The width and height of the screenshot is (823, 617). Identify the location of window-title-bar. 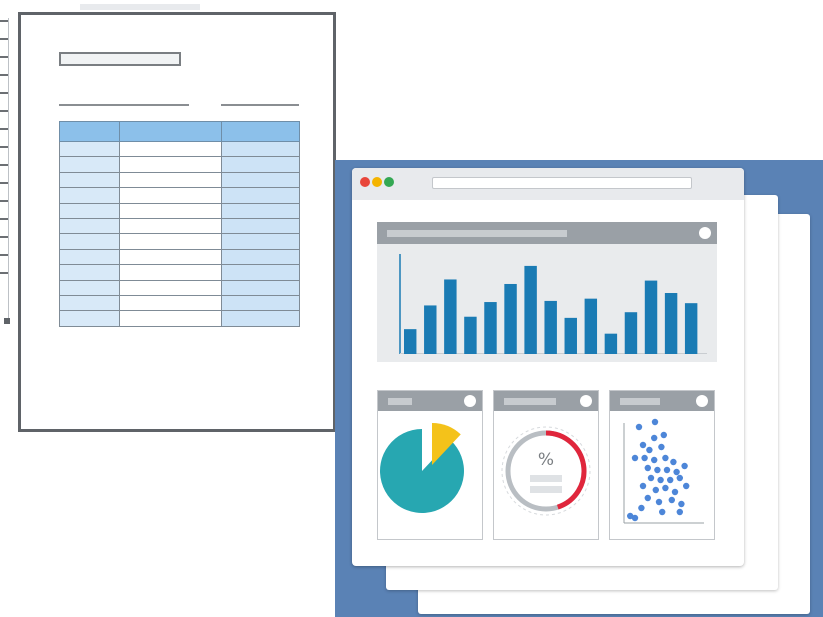
(548, 184).